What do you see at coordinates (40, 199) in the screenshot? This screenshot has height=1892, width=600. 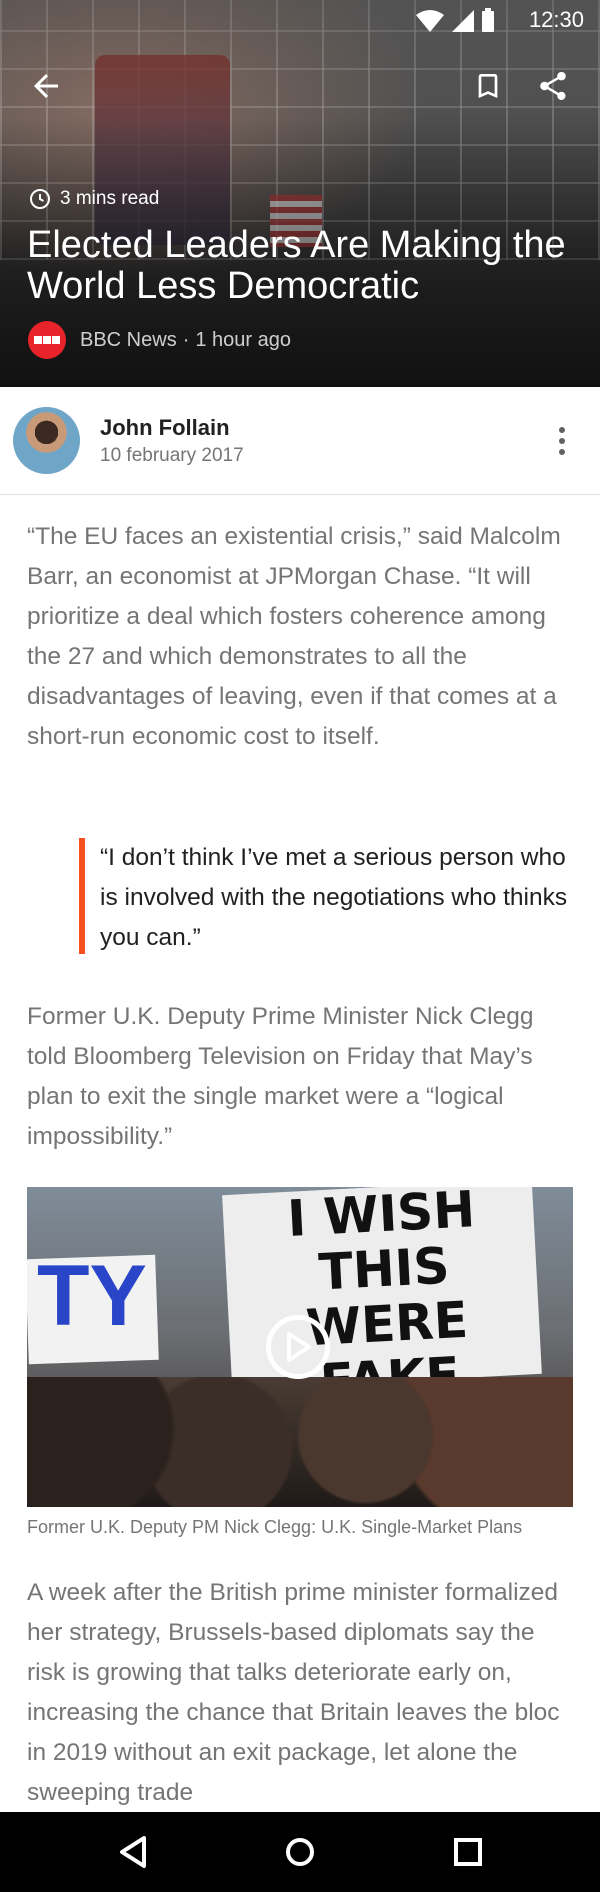 I see `clock-icon` at bounding box center [40, 199].